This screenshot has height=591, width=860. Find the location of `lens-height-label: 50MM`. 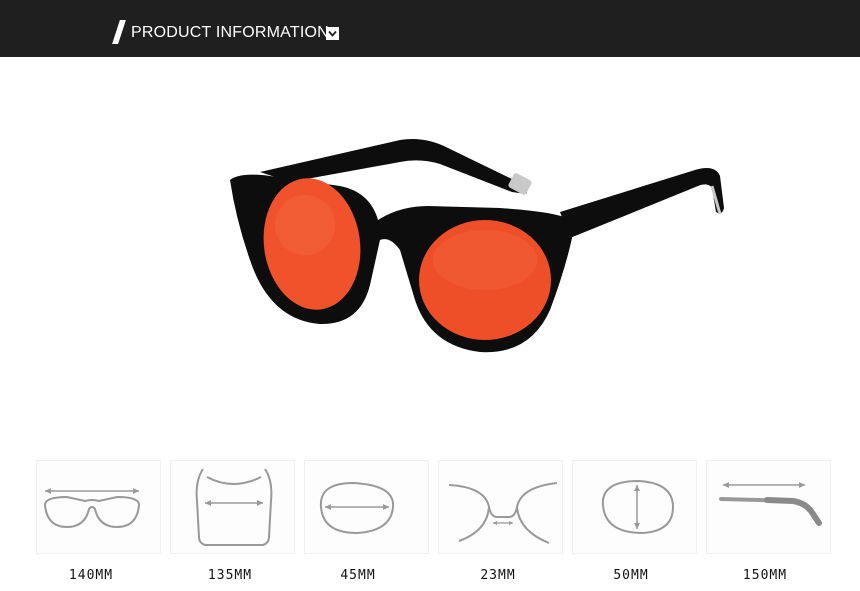

lens-height-label: 50MM is located at coordinates (631, 575).